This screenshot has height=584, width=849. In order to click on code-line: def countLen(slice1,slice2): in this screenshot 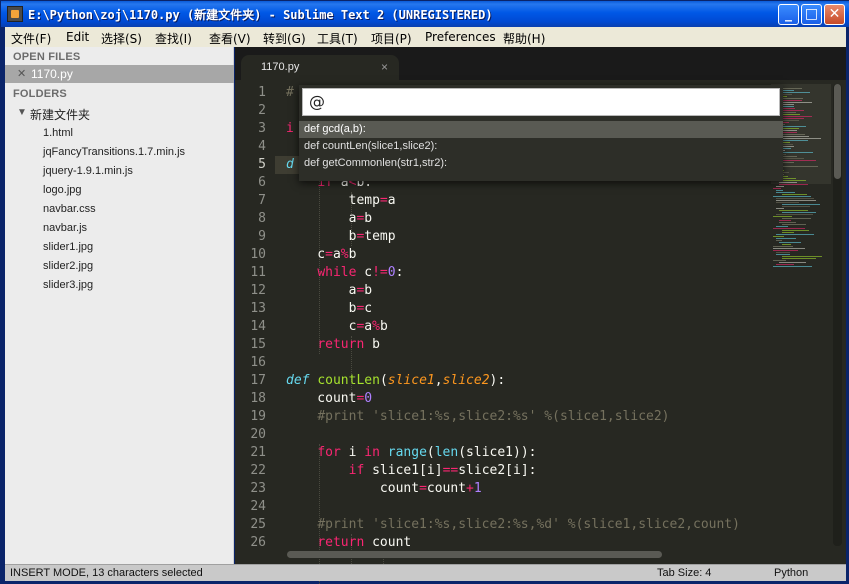, I will do `click(396, 380)`.